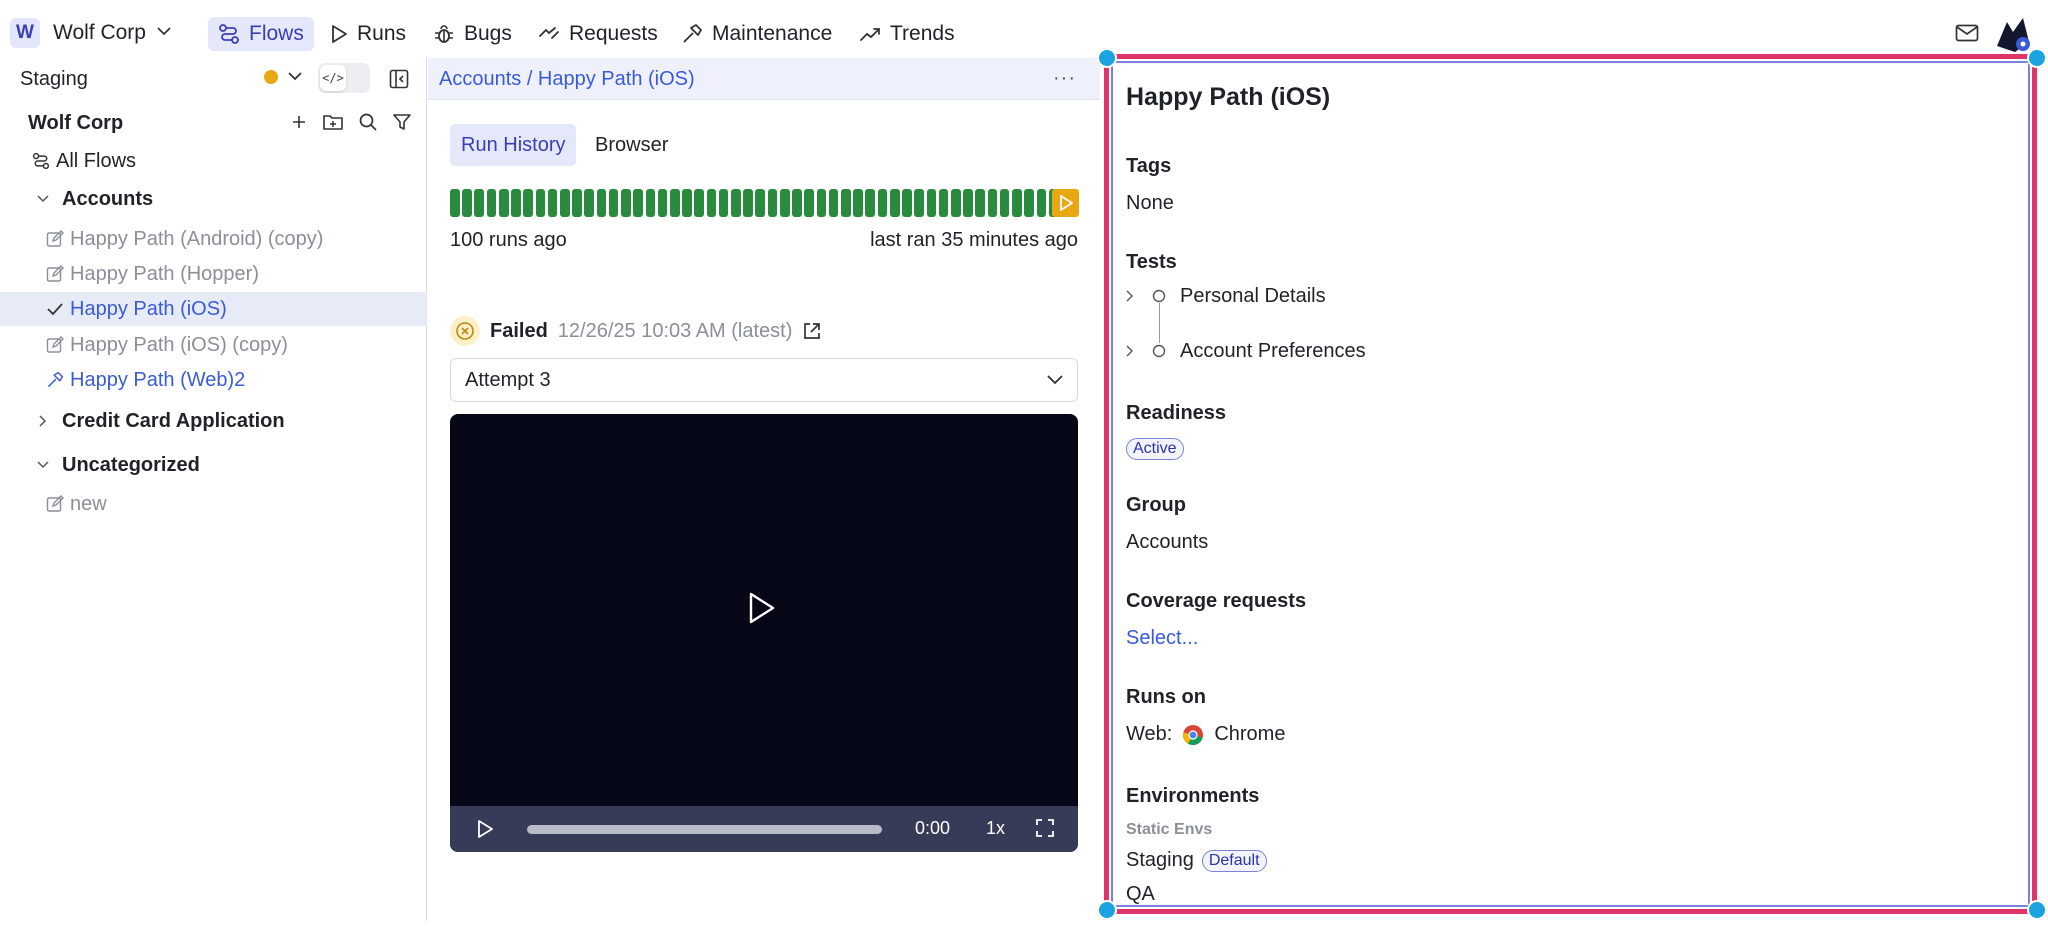  Describe the element at coordinates (764, 380) in the screenshot. I see `attempt-select: Attempt 3` at that location.